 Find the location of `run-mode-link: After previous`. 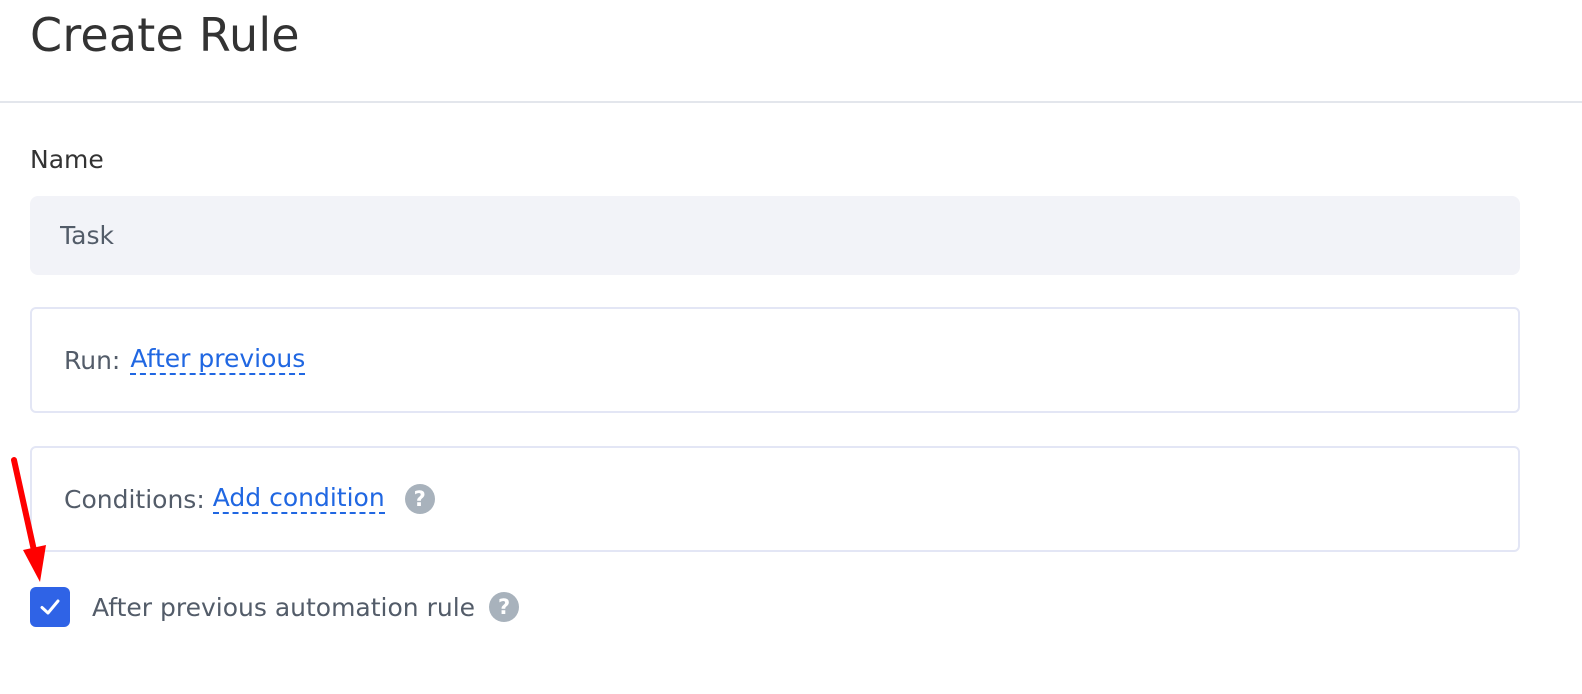

run-mode-link: After previous is located at coordinates (218, 360).